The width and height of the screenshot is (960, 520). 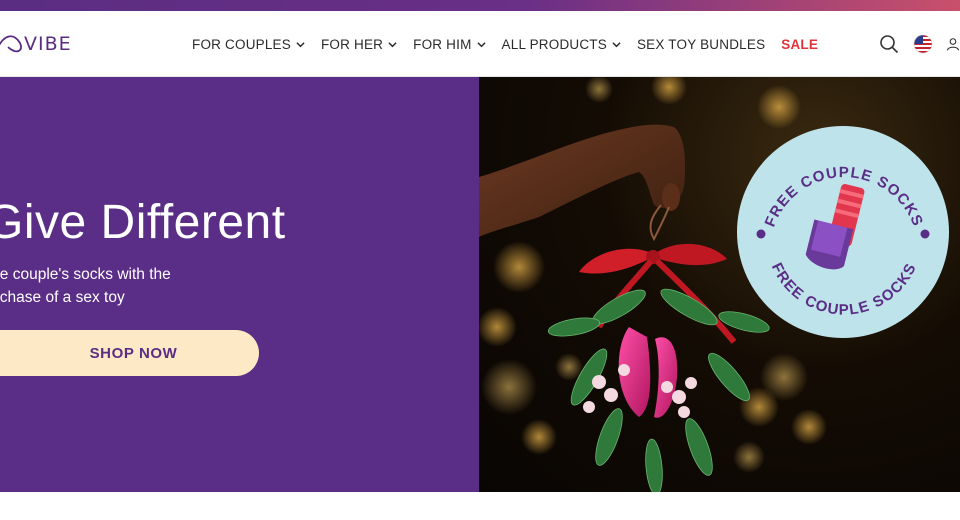 What do you see at coordinates (62, 297) in the screenshot?
I see `hero-subtitle-line2: urchase of a sex toy` at bounding box center [62, 297].